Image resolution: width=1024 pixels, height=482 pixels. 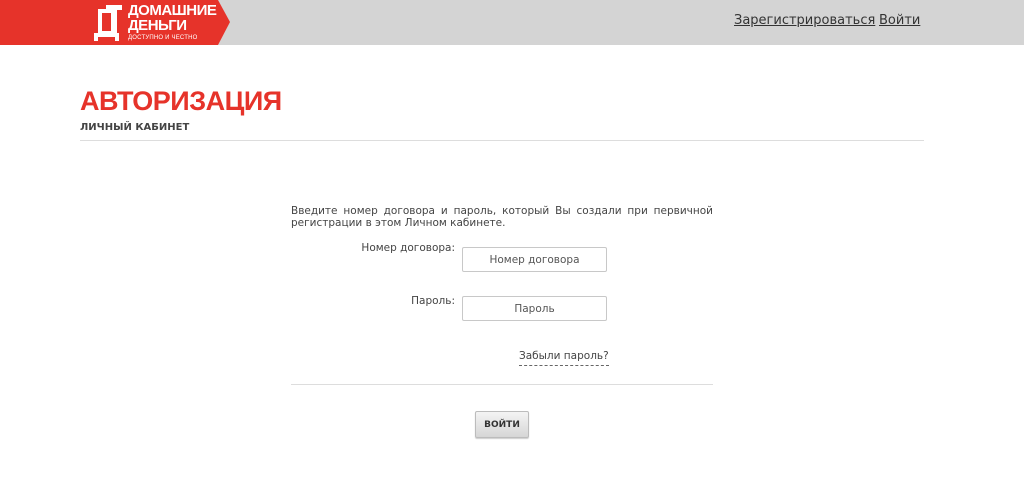 What do you see at coordinates (135, 127) in the screenshot?
I see `page-subtitle: ЛИЧНЫЙ КАБИНЕТ` at bounding box center [135, 127].